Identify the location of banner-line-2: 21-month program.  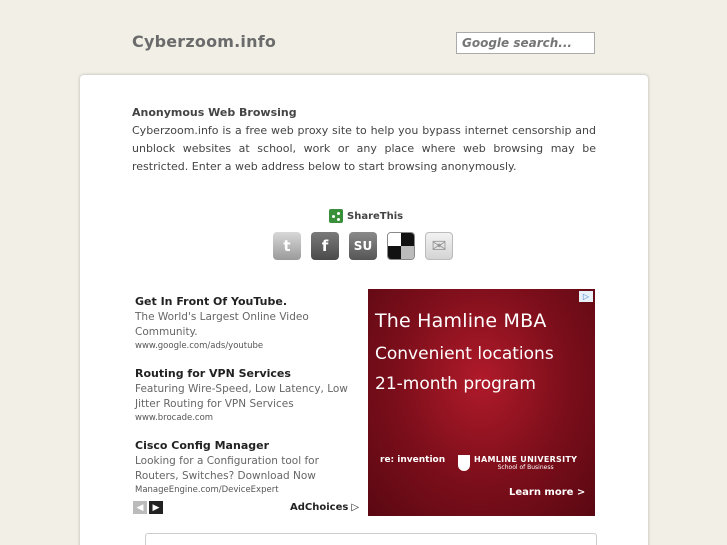
(455, 384).